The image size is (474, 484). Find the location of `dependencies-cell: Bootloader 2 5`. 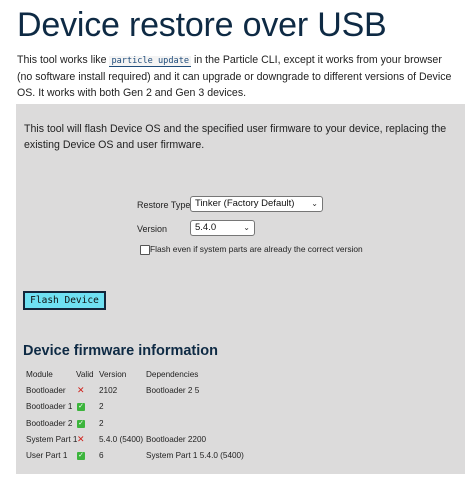

dependencies-cell: Bootloader 2 5 is located at coordinates (173, 391).